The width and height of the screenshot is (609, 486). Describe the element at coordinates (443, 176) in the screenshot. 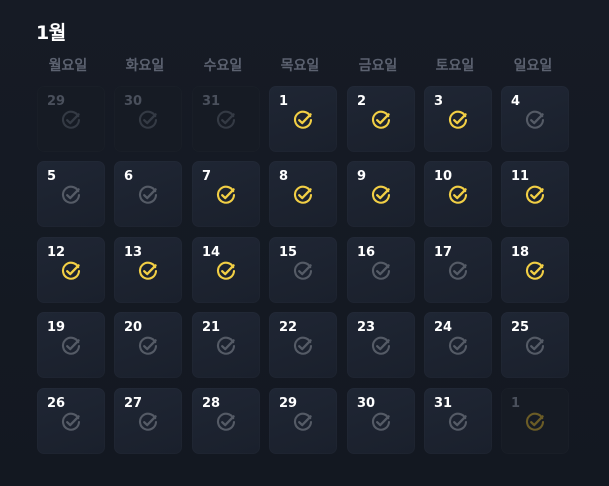

I see `day-number: 10` at that location.